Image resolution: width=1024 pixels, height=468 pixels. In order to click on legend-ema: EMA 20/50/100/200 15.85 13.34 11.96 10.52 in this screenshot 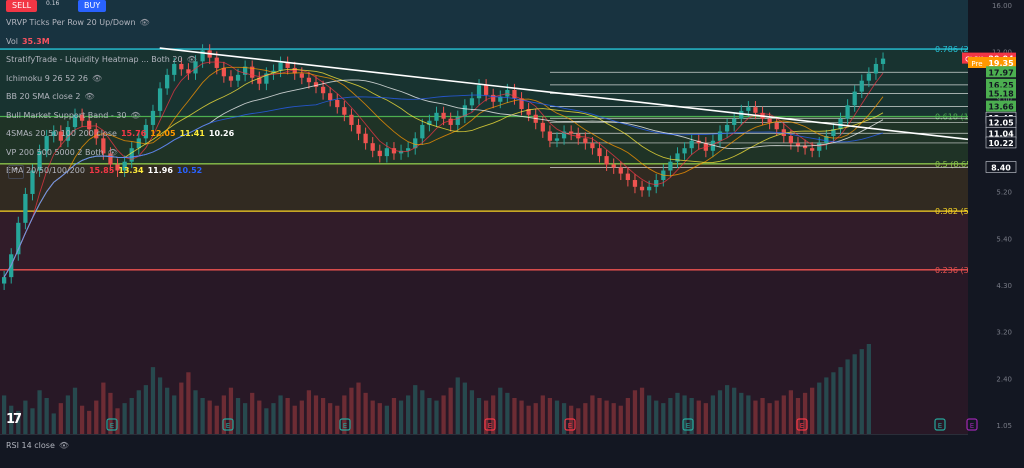, I will do `click(104, 170)`.